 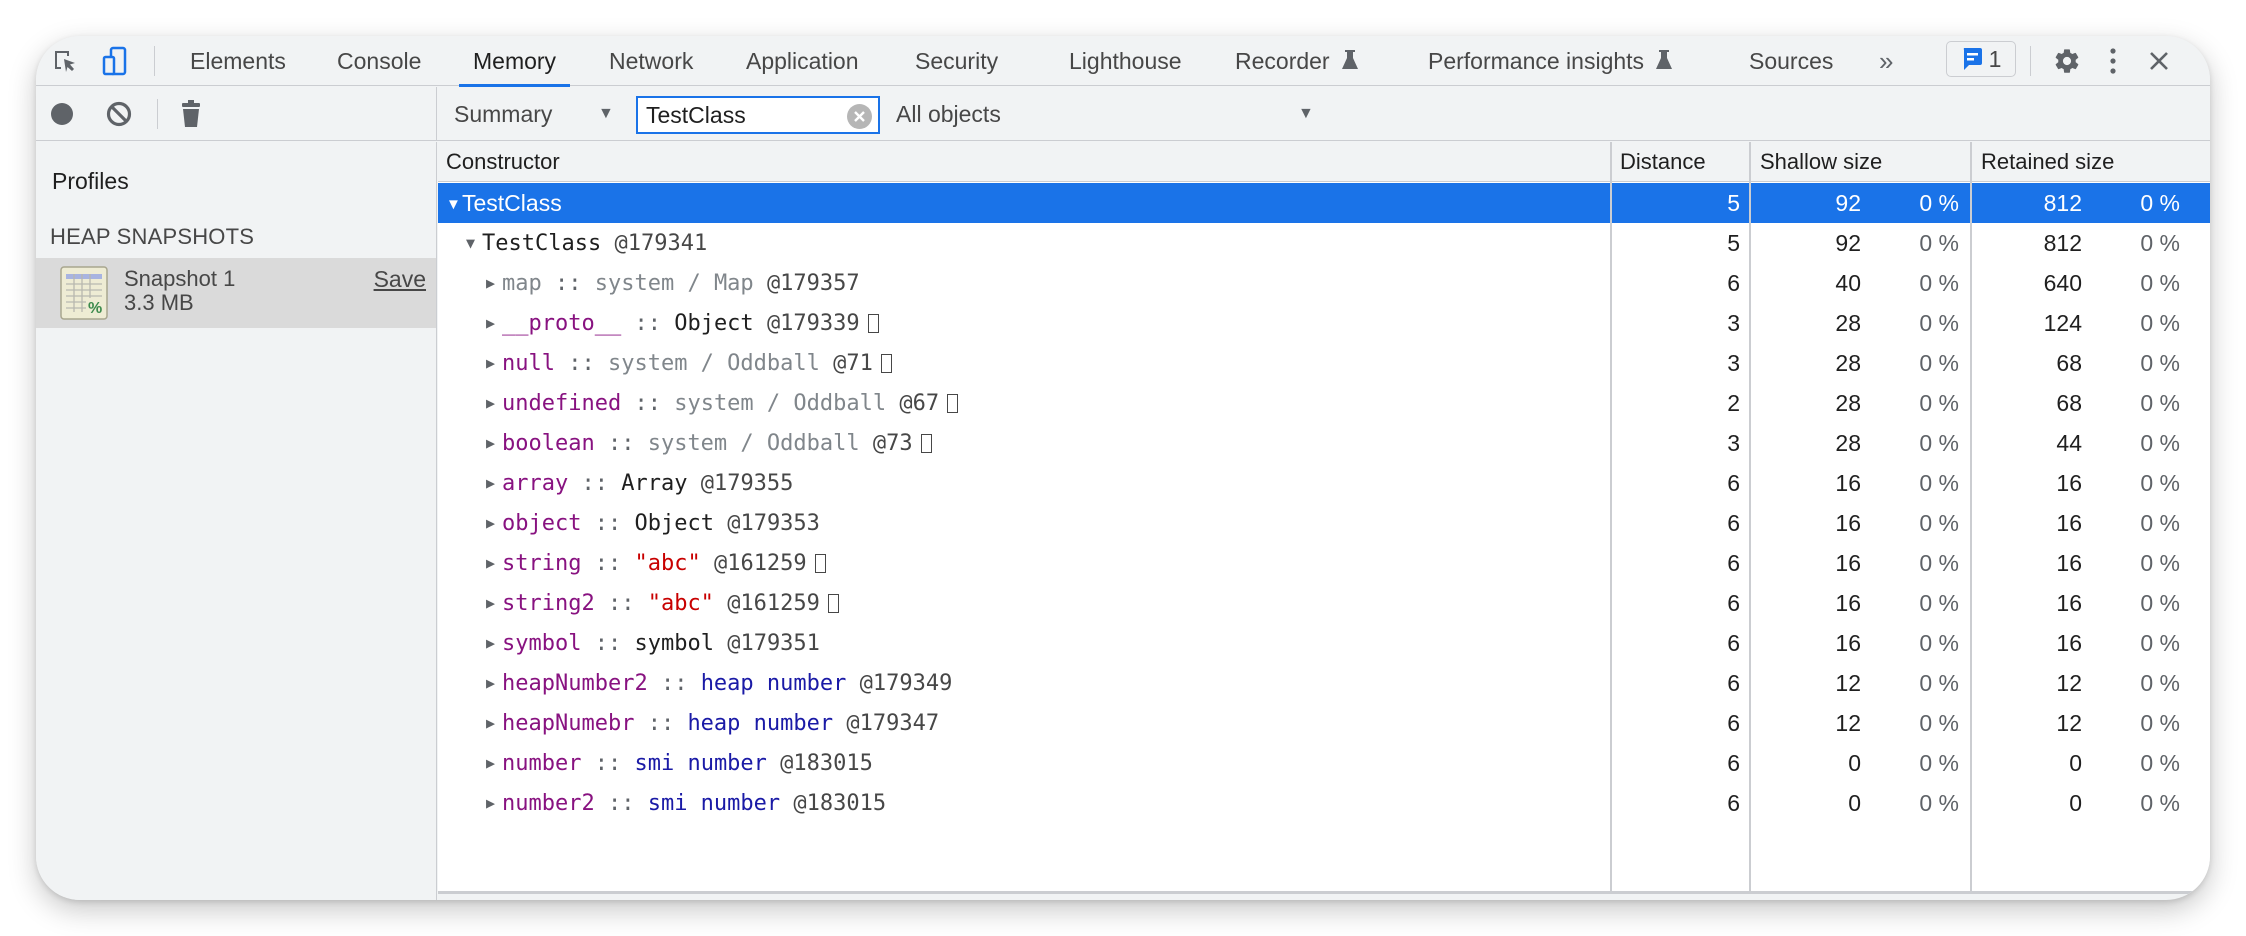 I want to click on clear-all-profiles-icon, so click(x=119, y=114).